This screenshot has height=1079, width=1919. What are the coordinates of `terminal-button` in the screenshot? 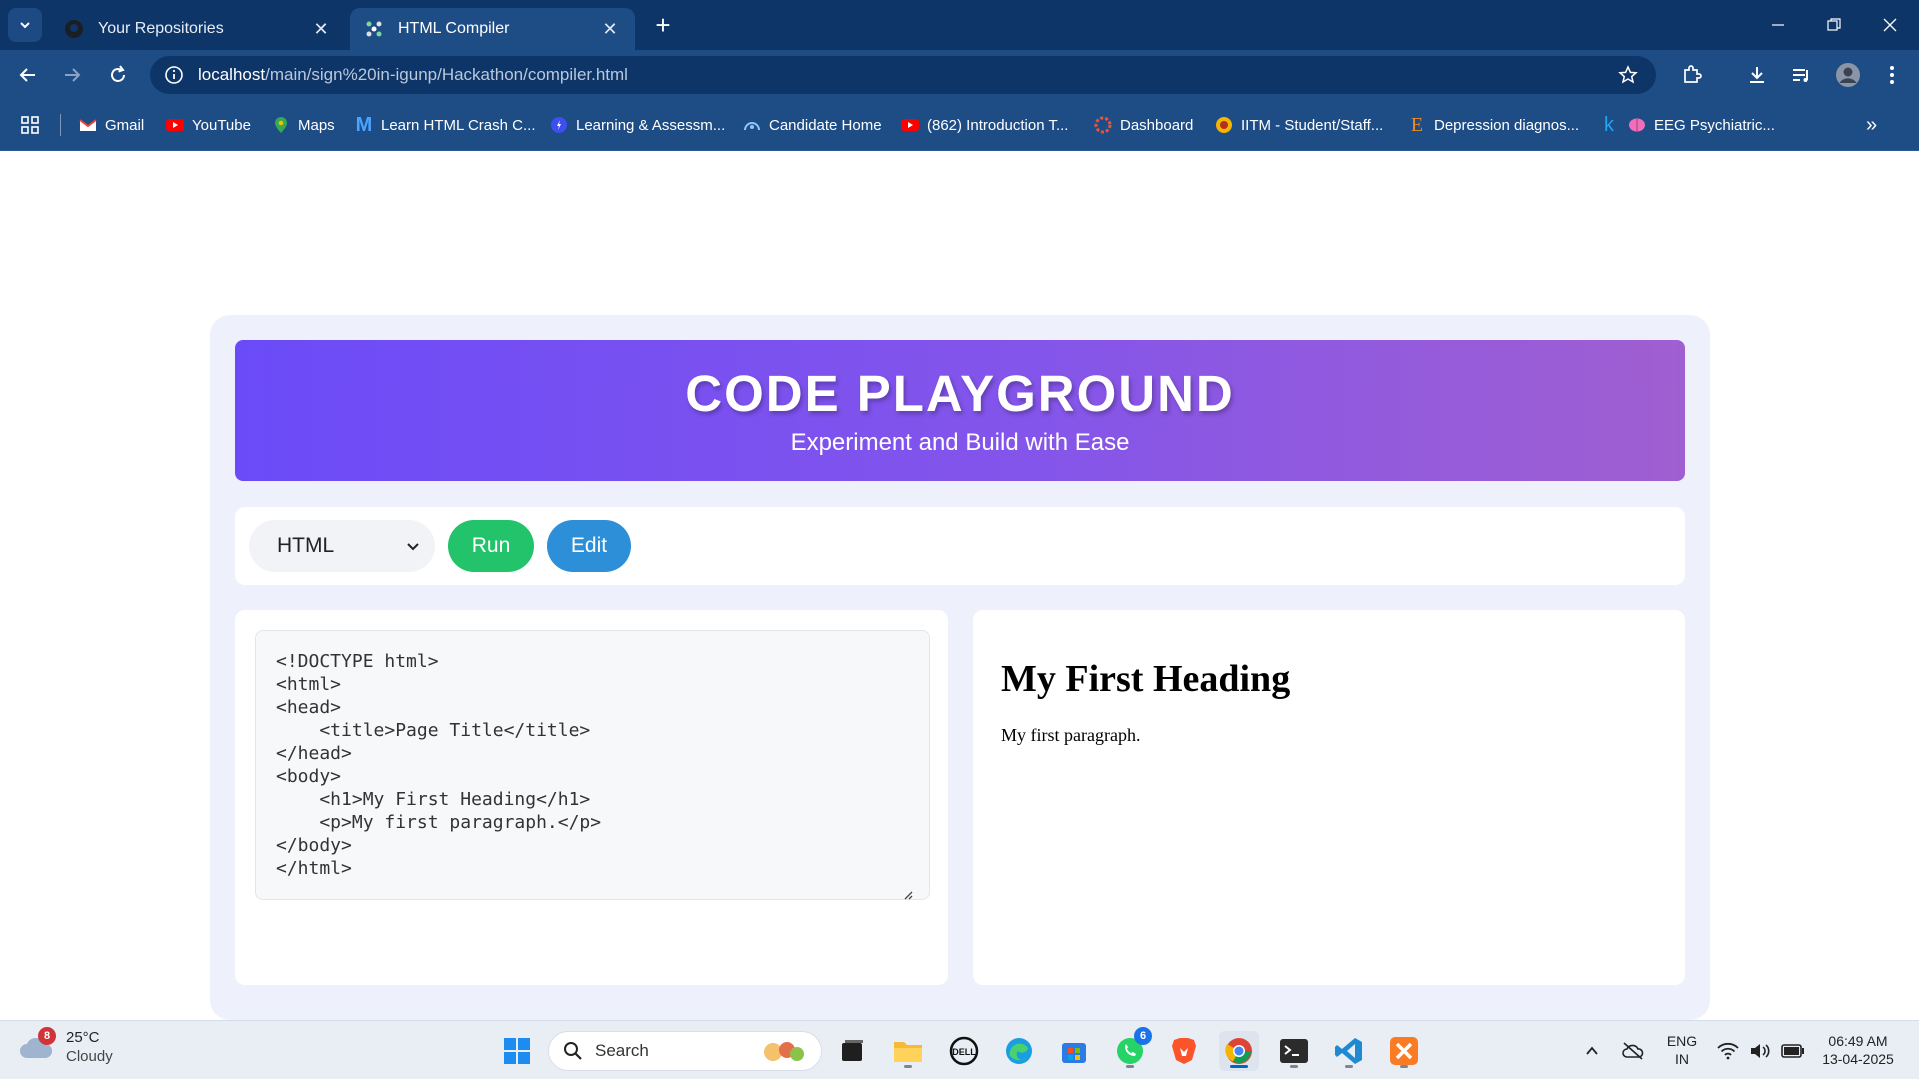 It's located at (1294, 1051).